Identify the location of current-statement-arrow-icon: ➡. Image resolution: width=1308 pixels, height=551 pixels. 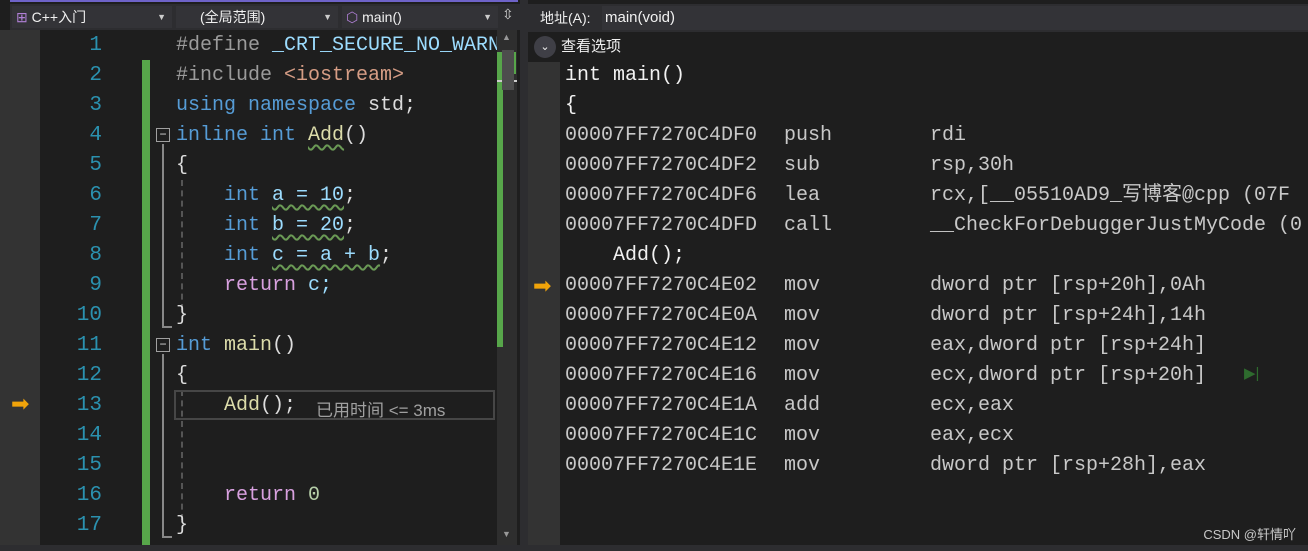
(20, 403).